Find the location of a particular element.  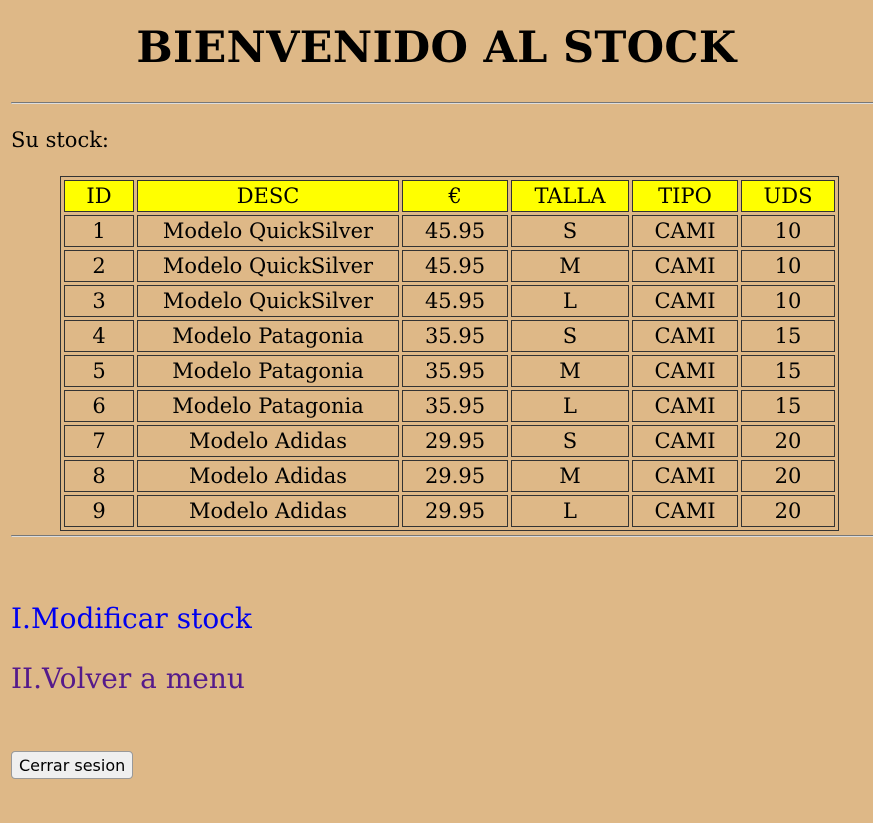

page-title: BIENVENIDO AL STOCK is located at coordinates (436, 48).